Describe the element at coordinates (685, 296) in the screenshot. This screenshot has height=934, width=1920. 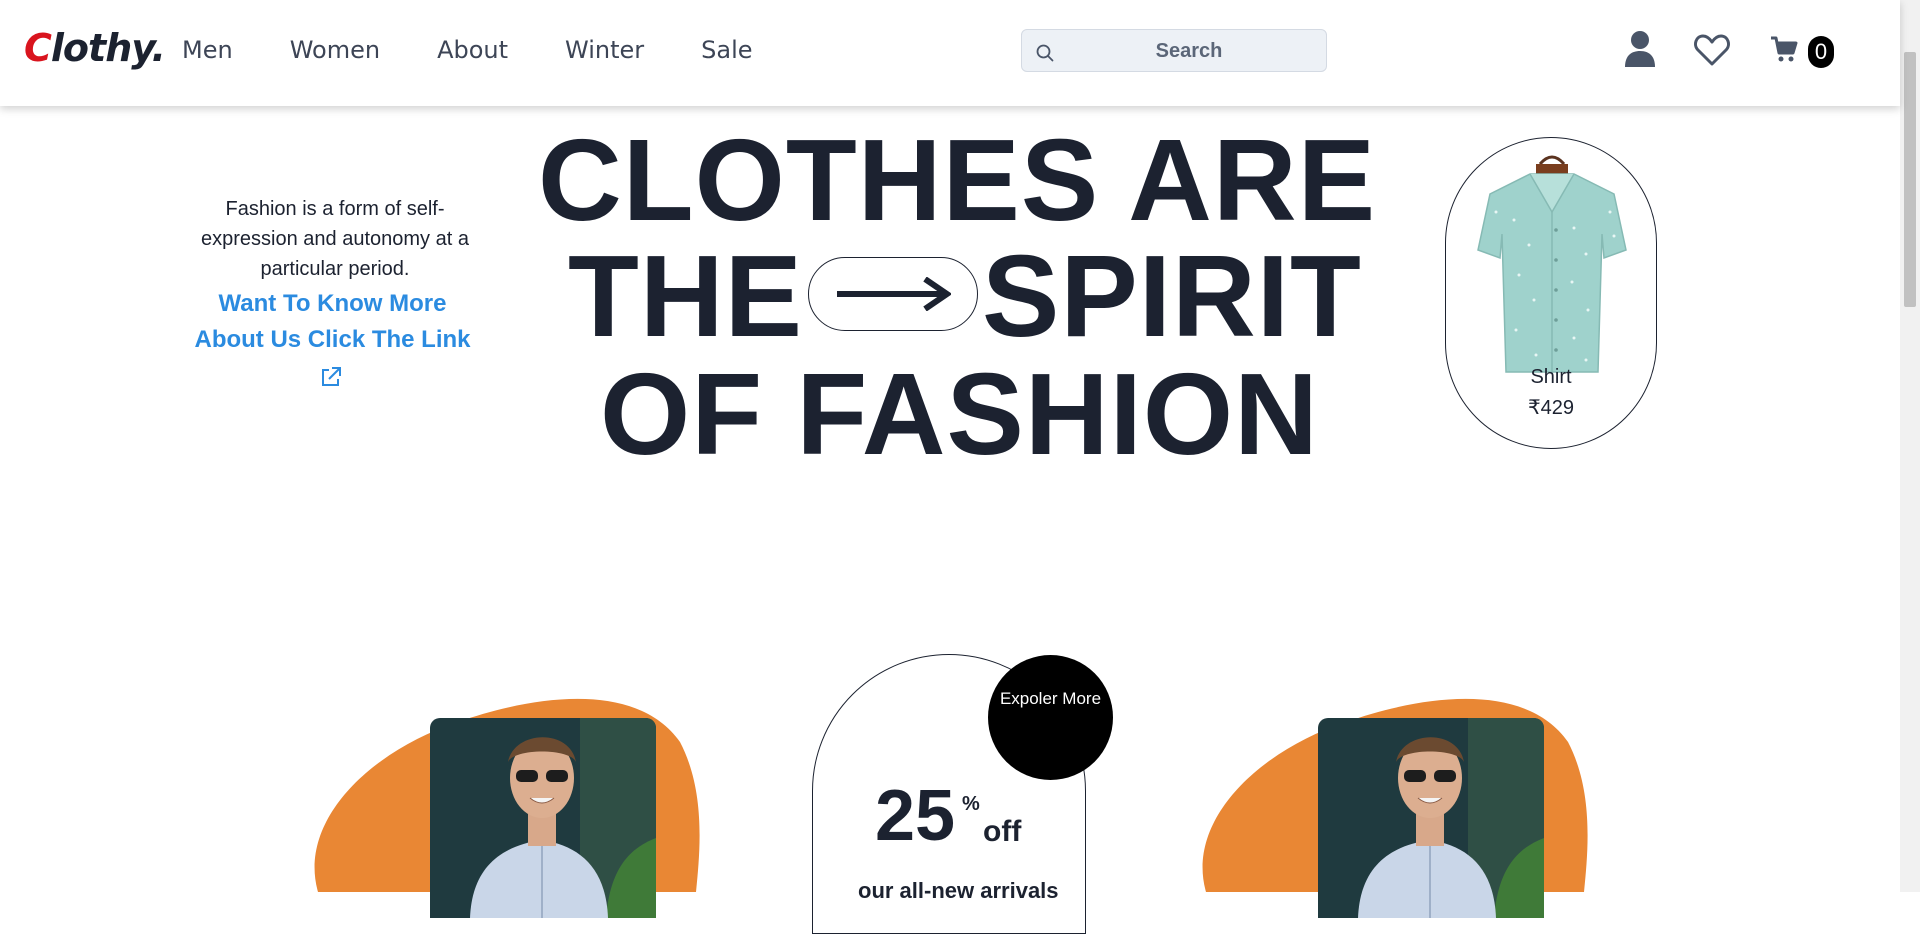
I see `hero-heading-word-the: THE` at that location.